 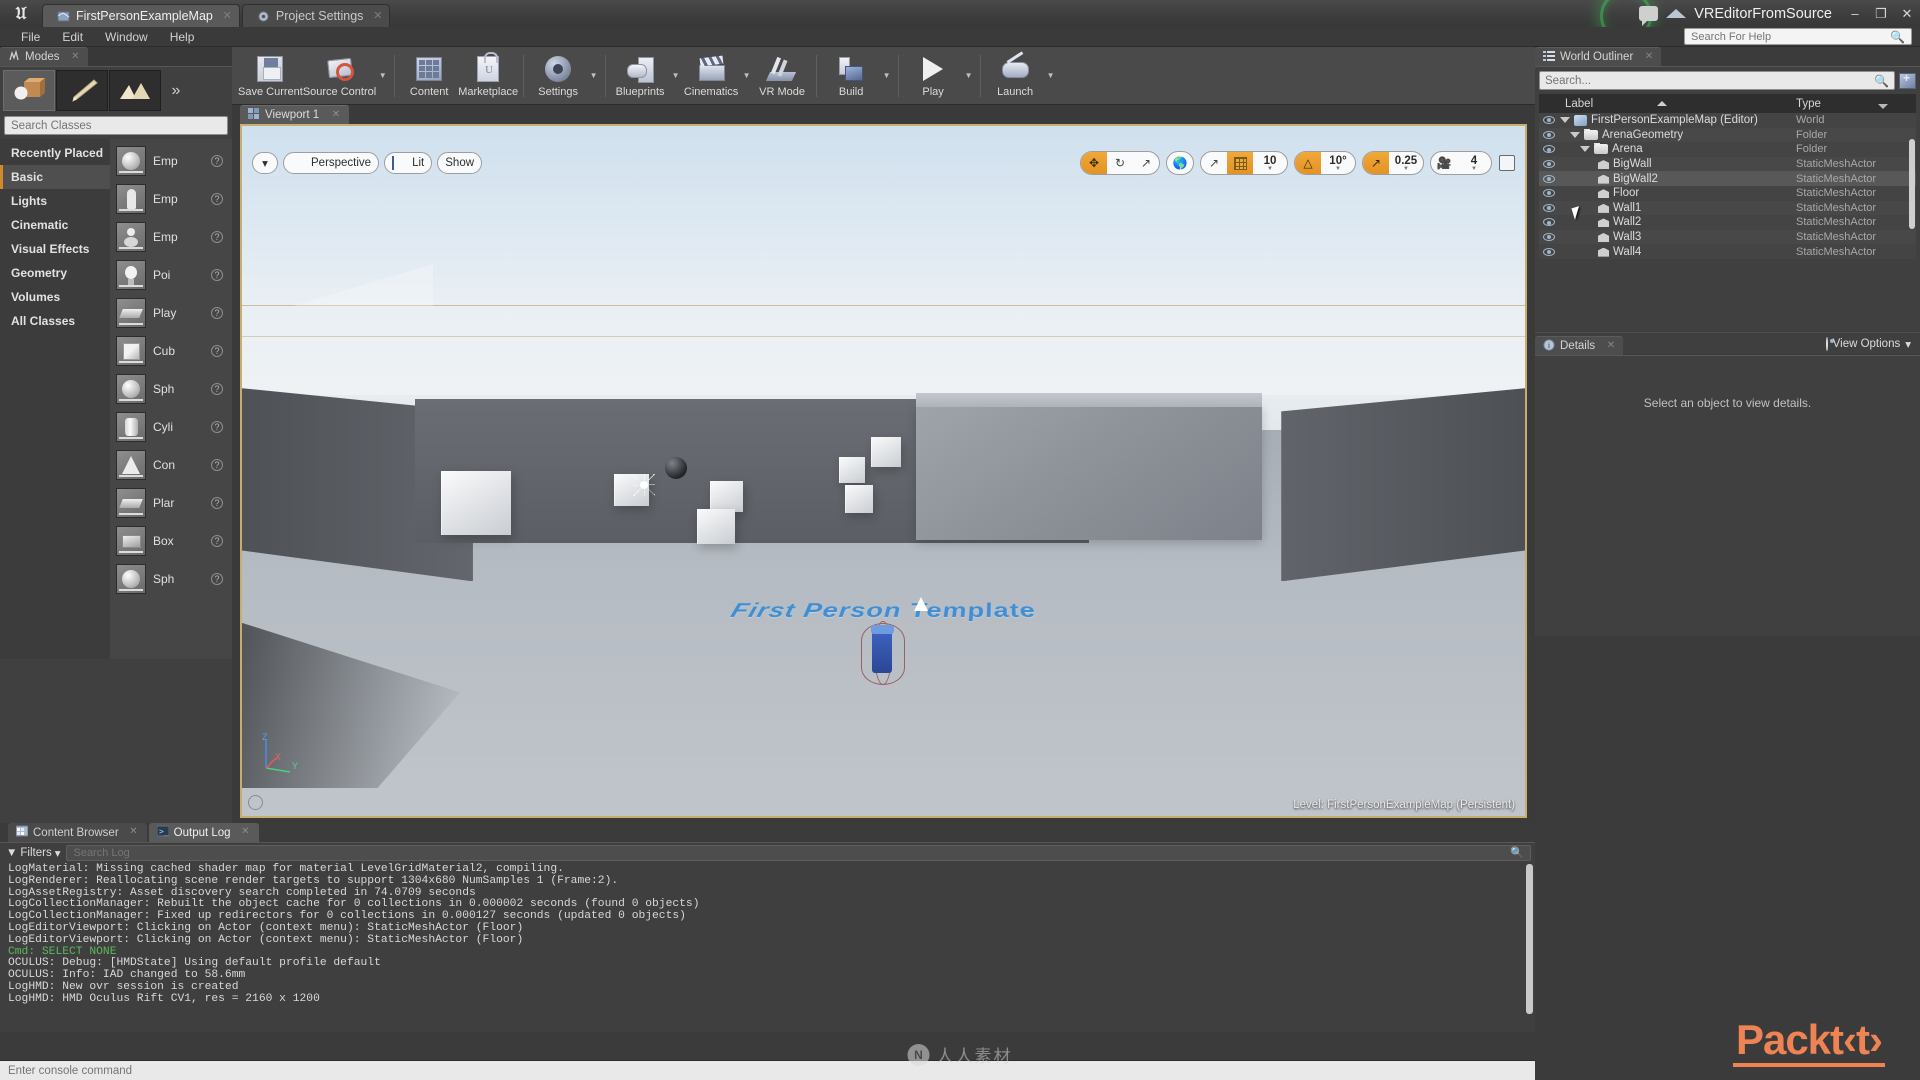 I want to click on view-mode-button: Lit, so click(x=408, y=163).